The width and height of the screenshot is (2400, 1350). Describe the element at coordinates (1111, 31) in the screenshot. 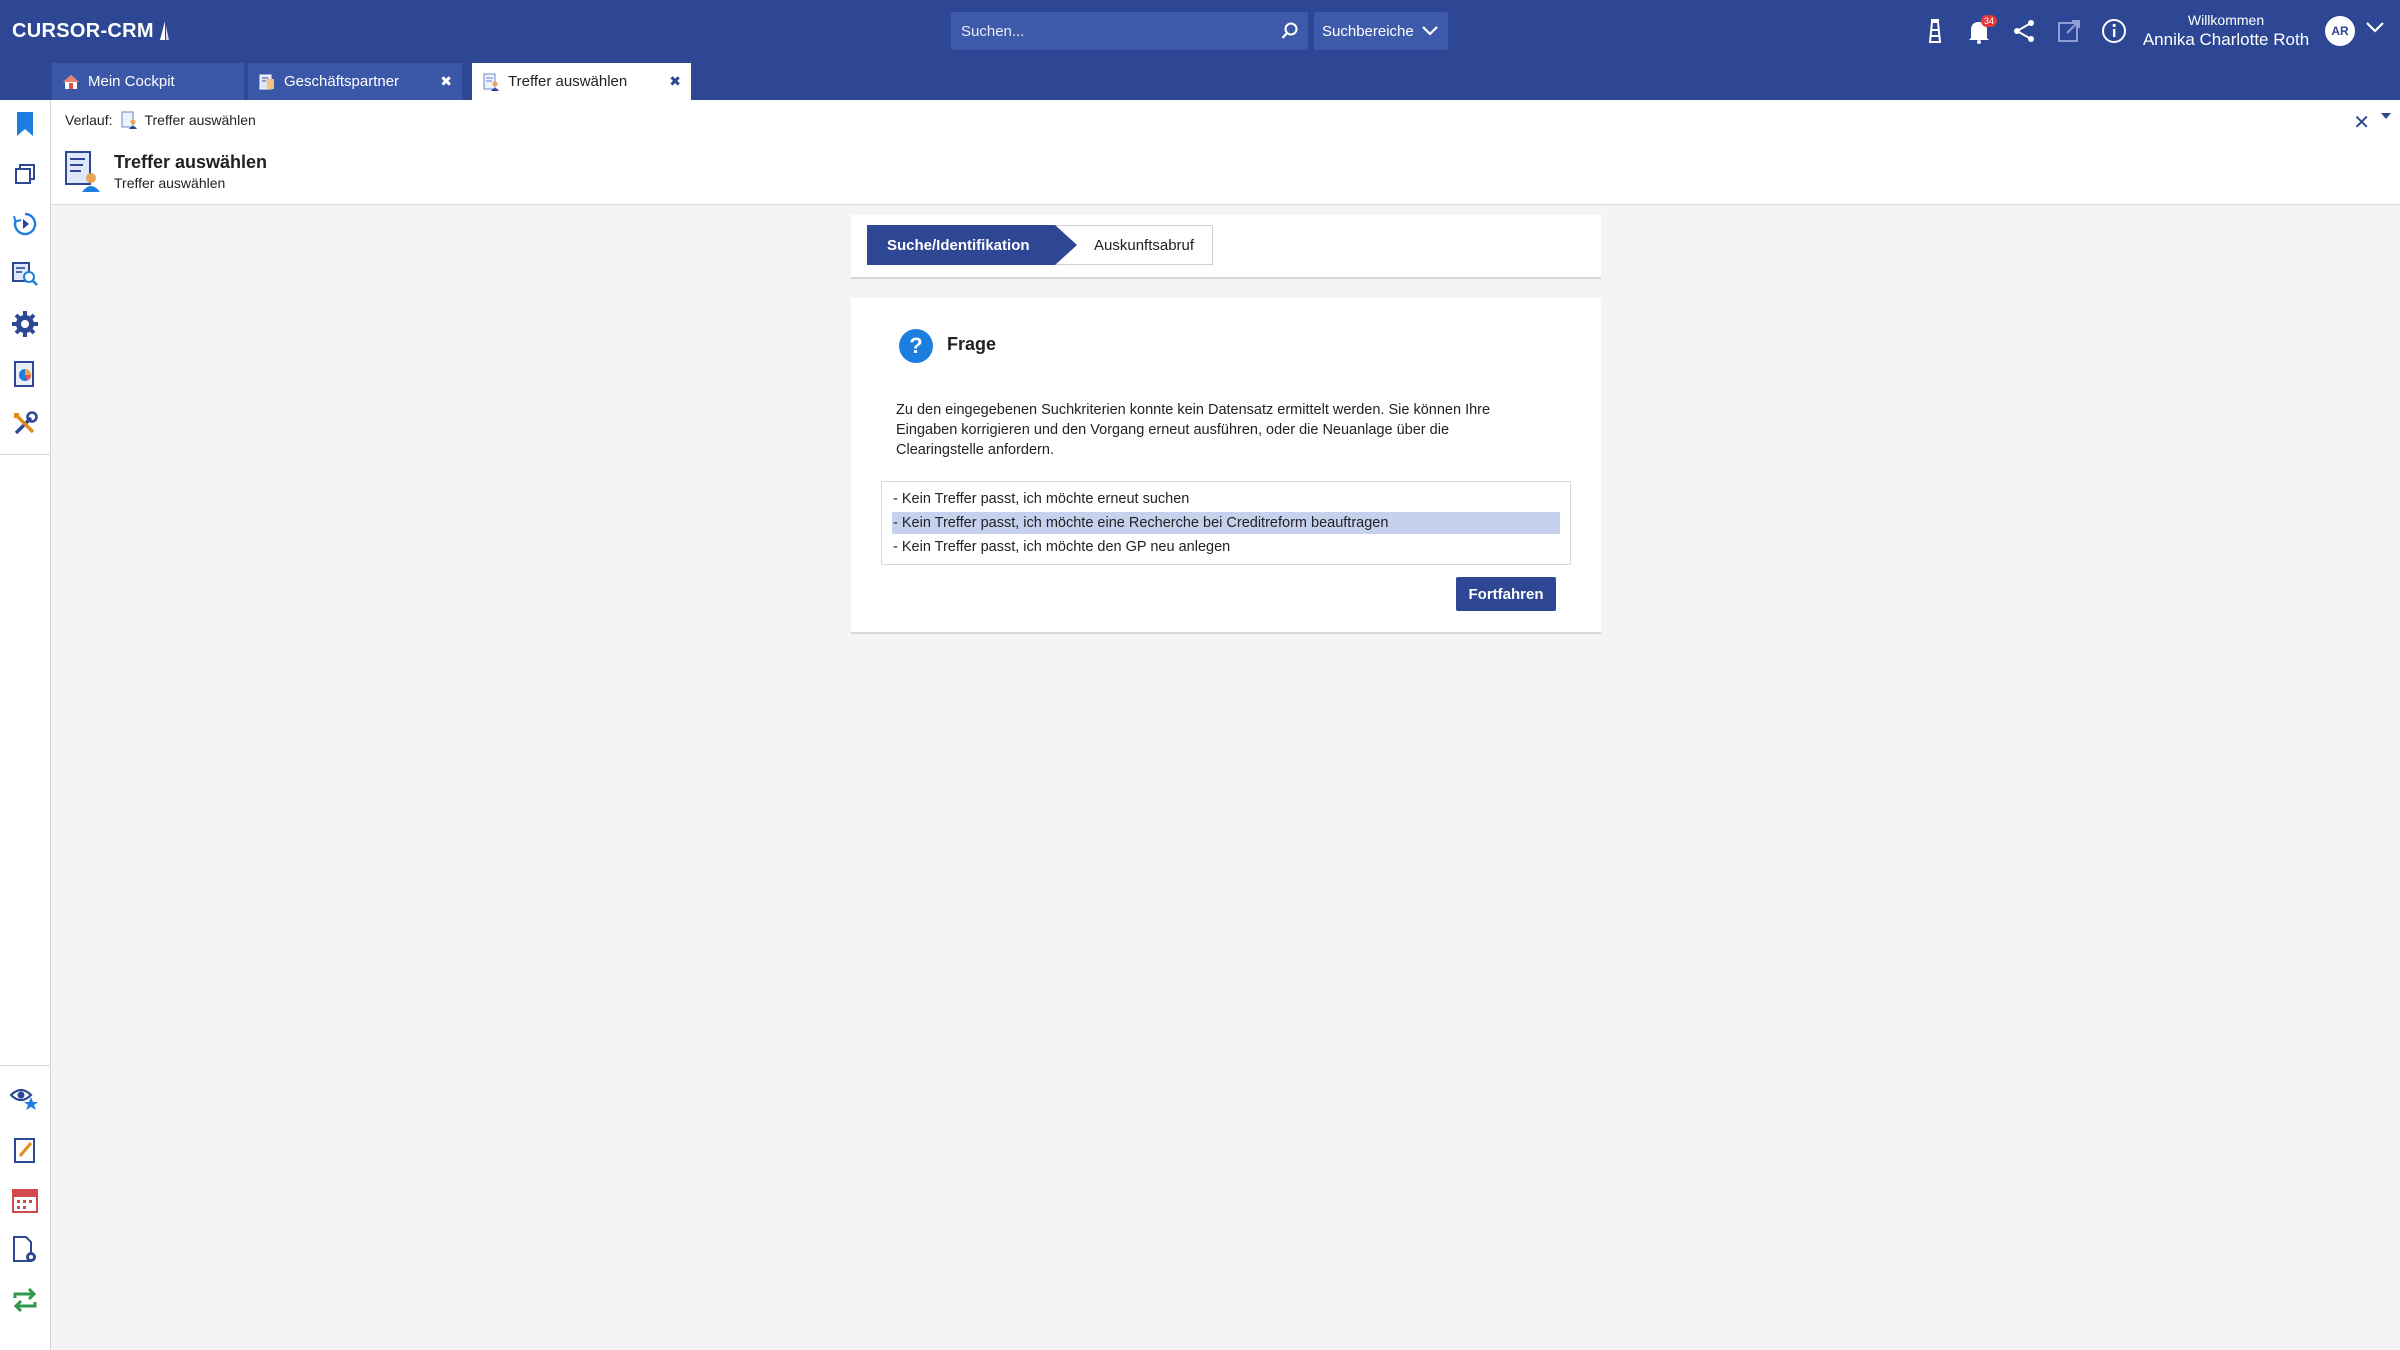

I see `search-input` at that location.